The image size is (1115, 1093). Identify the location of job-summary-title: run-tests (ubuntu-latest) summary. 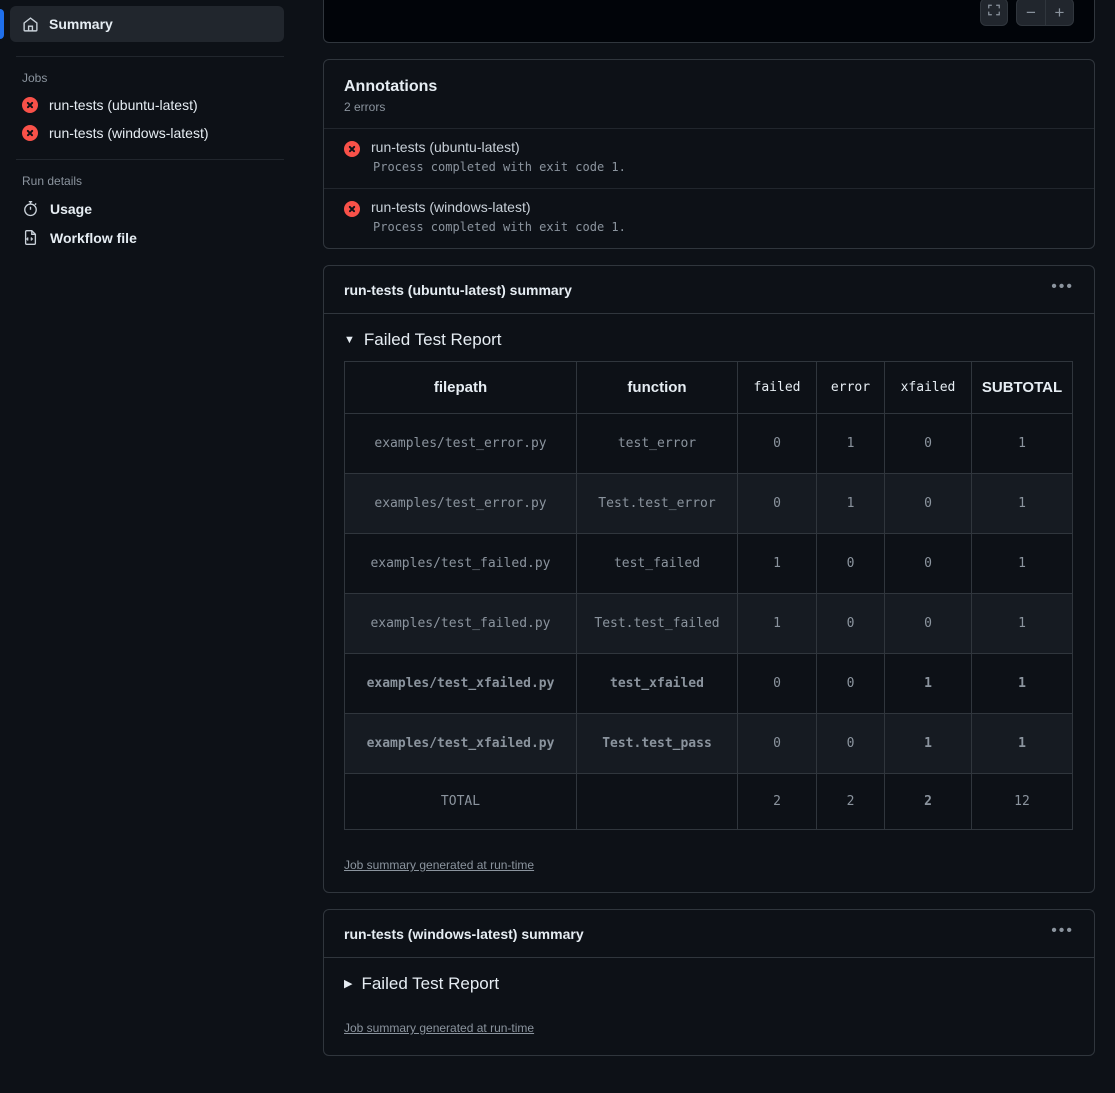
(458, 289).